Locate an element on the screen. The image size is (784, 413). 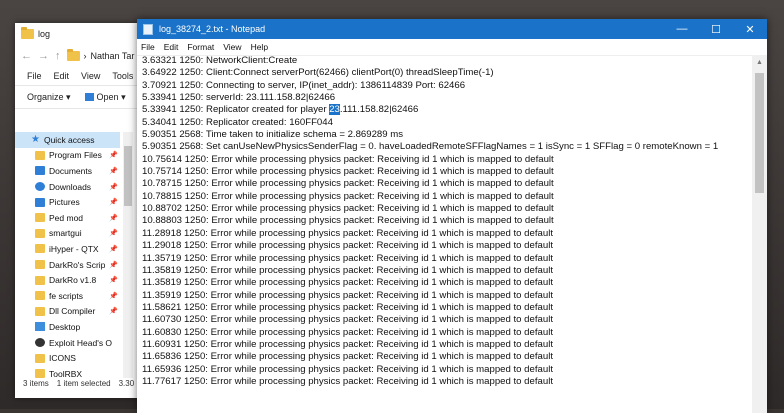
nav-item-label: smartgui is located at coordinates (65, 233).